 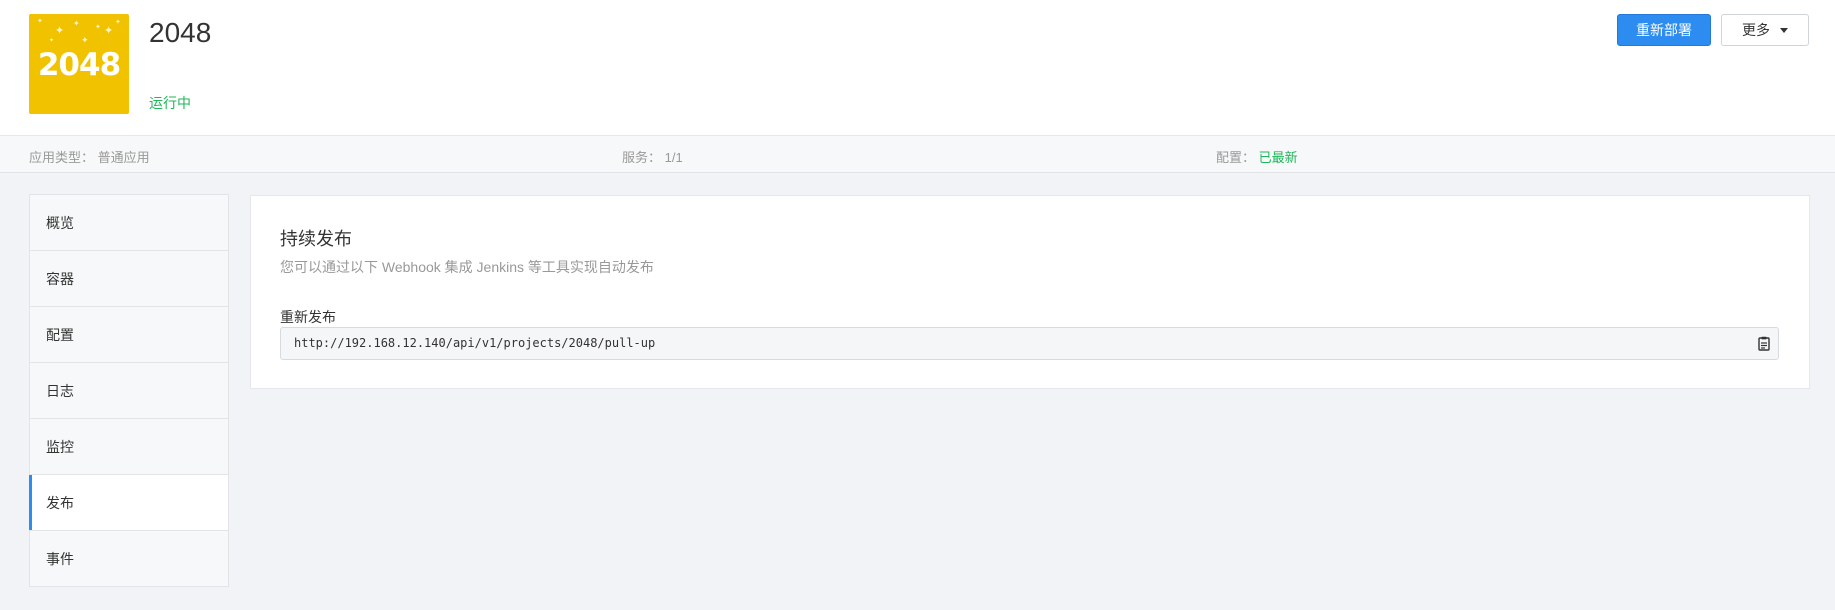 What do you see at coordinates (1784, 30) in the screenshot?
I see `caret-down-icon` at bounding box center [1784, 30].